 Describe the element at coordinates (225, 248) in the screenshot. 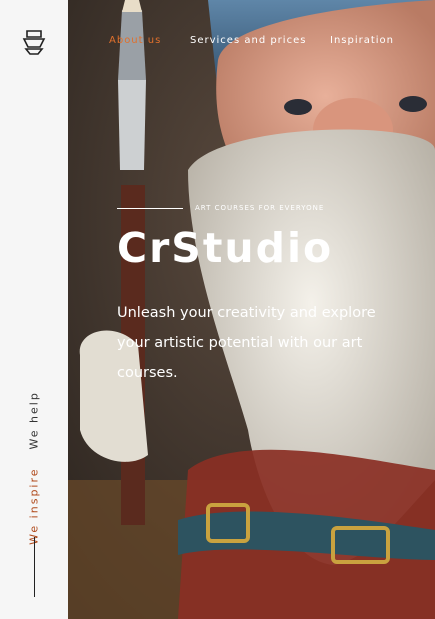

I see `hero-title: CrStudio` at that location.